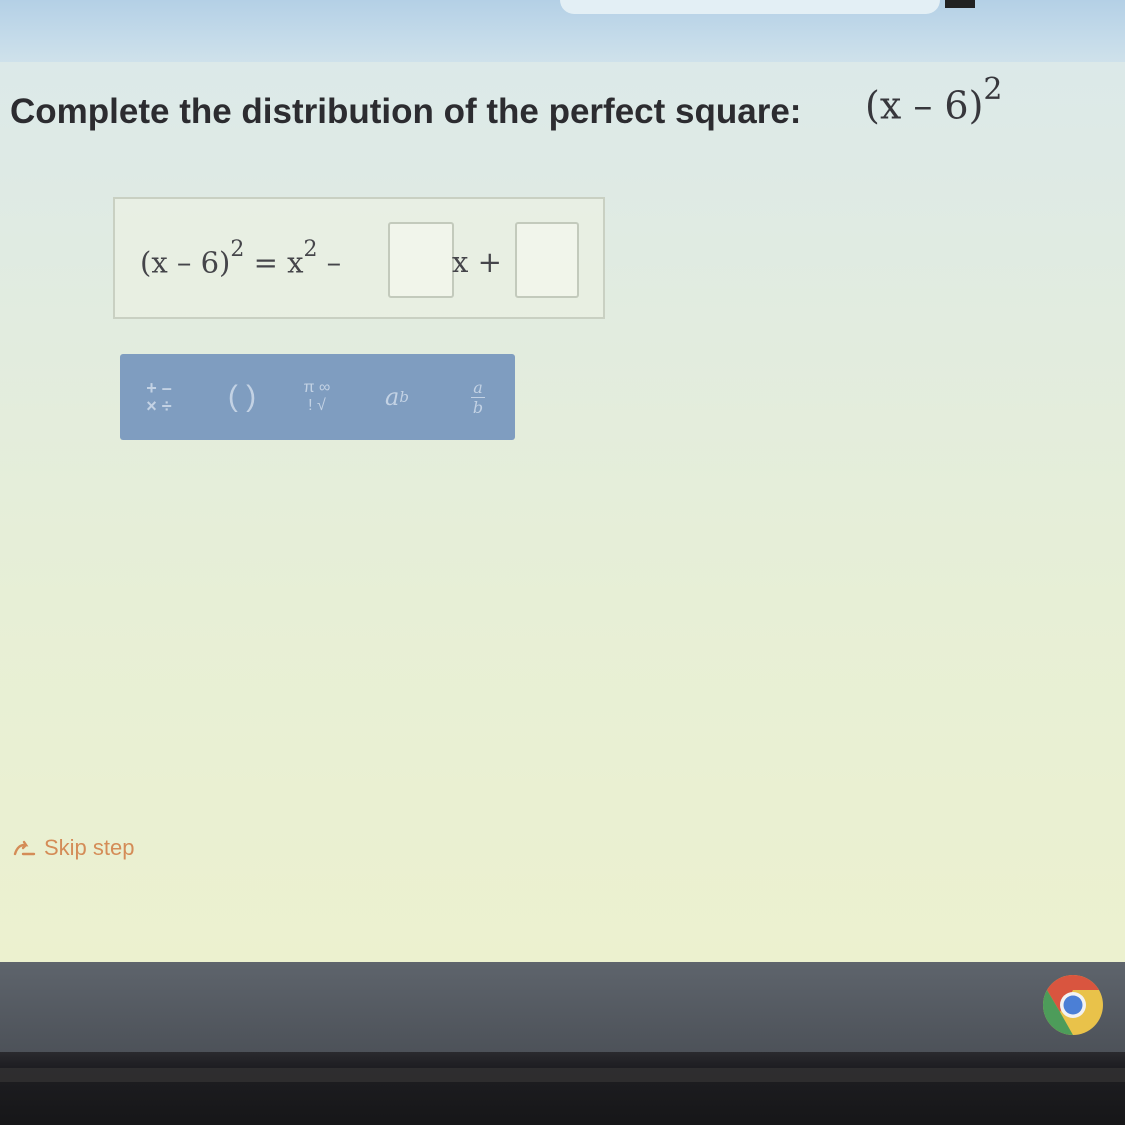 This screenshot has width=1125, height=1125. Describe the element at coordinates (562, 35) in the screenshot. I see `top-bezel` at that location.